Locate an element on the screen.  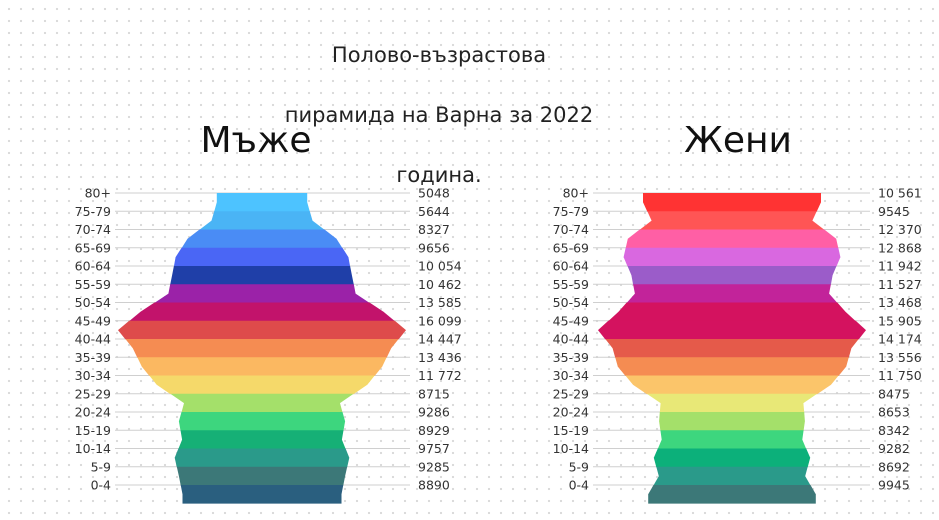
women-value-label: 11 750 is located at coordinates (900, 375).